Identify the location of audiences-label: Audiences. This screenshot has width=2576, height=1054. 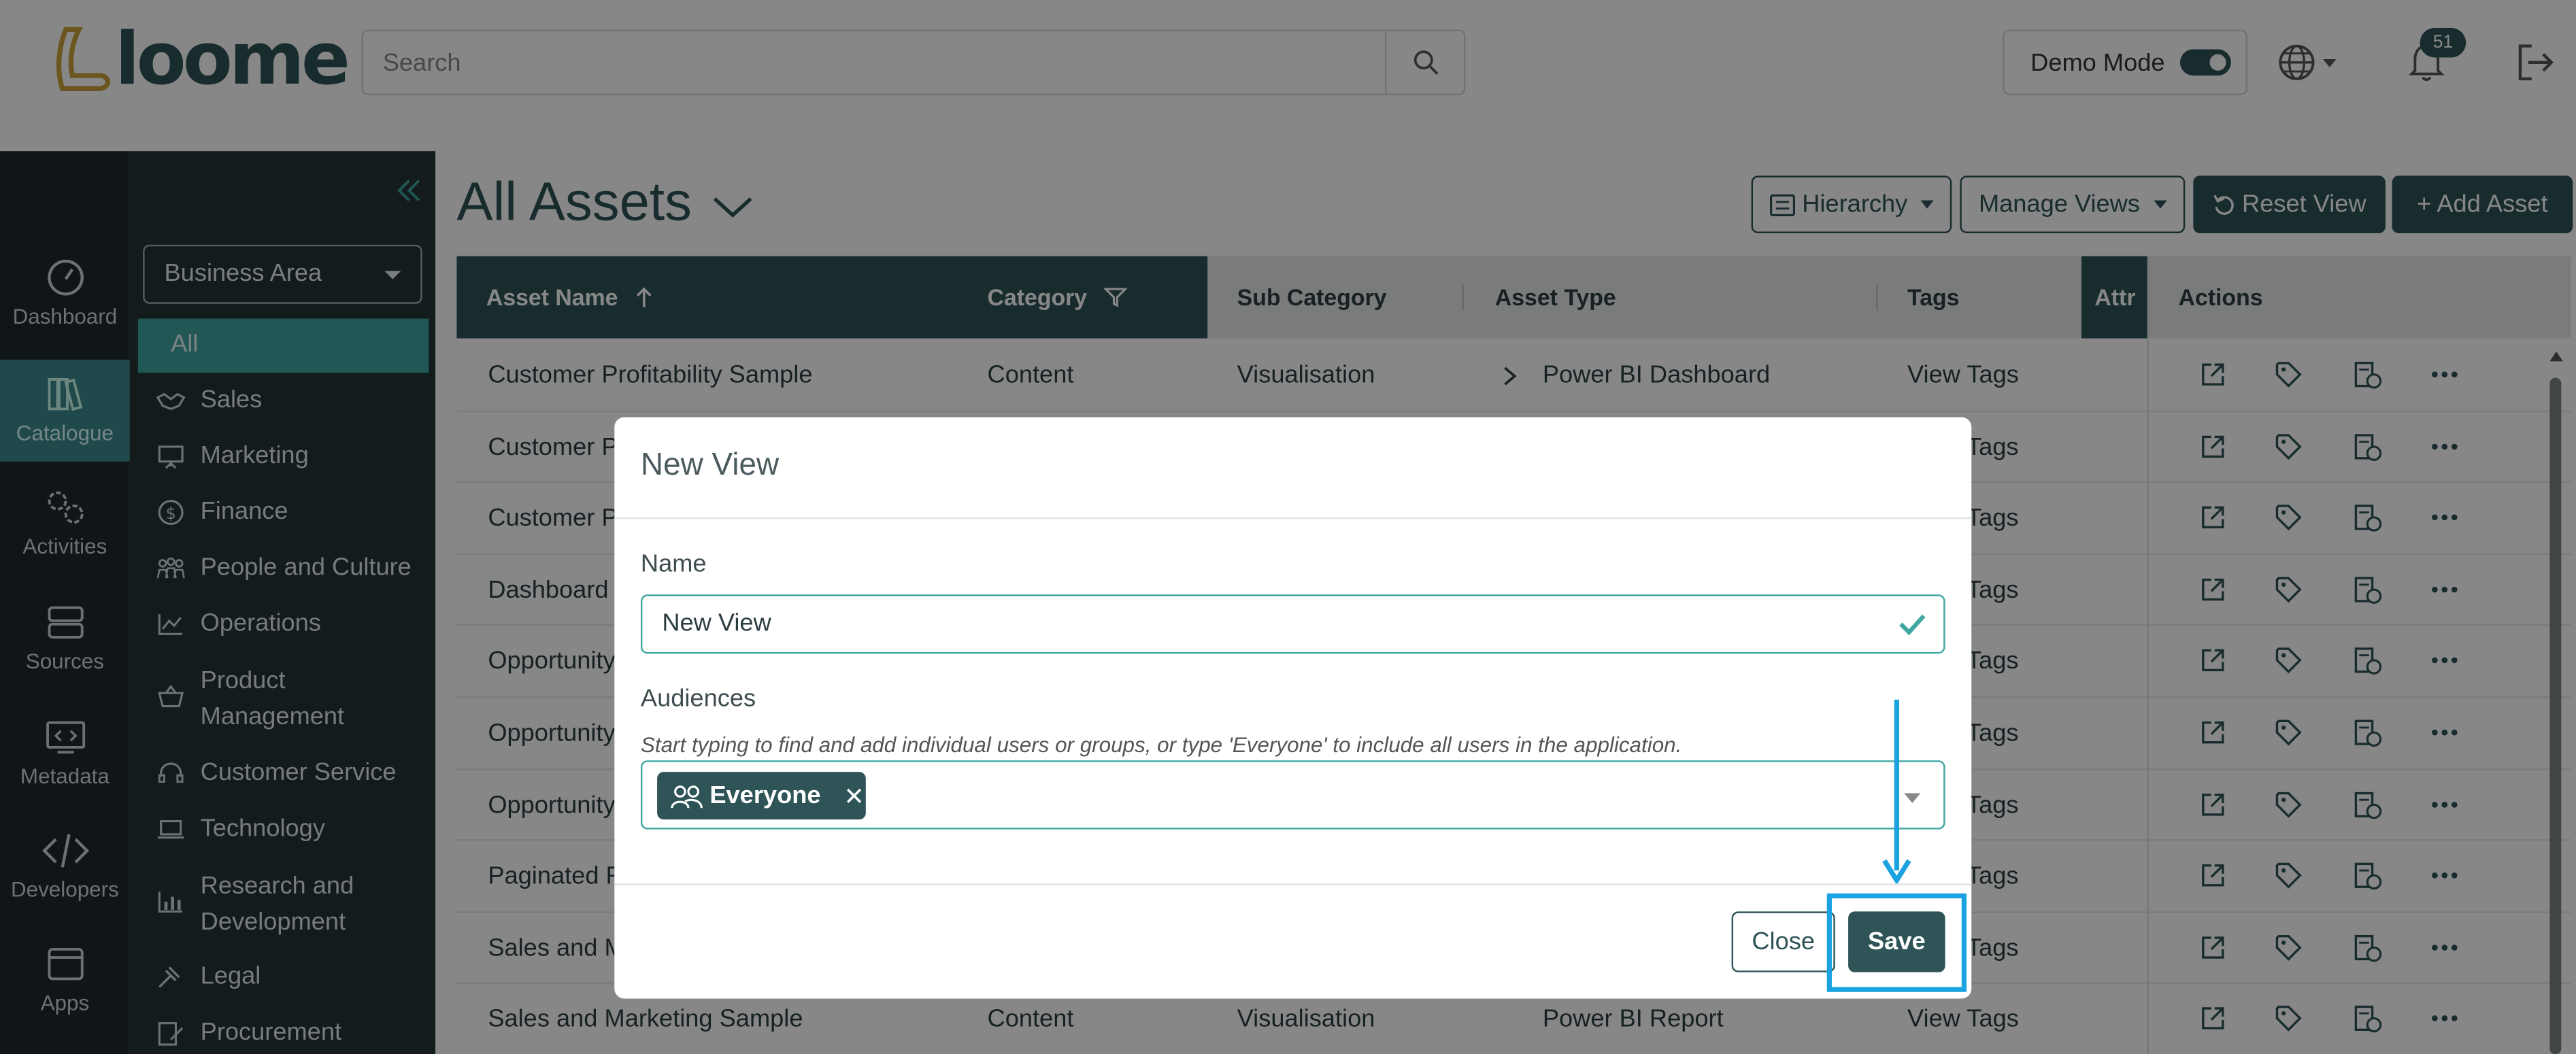
(698, 699).